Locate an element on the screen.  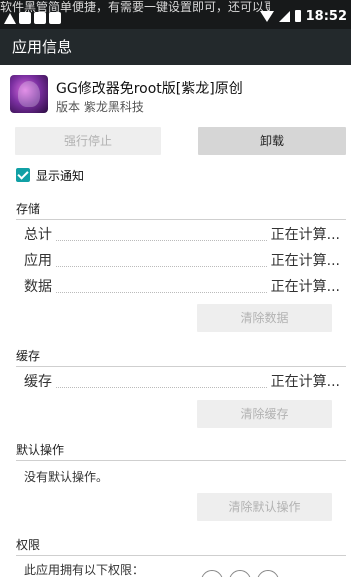
no-defaults-text: 没有默认操作。 is located at coordinates (66, 477).